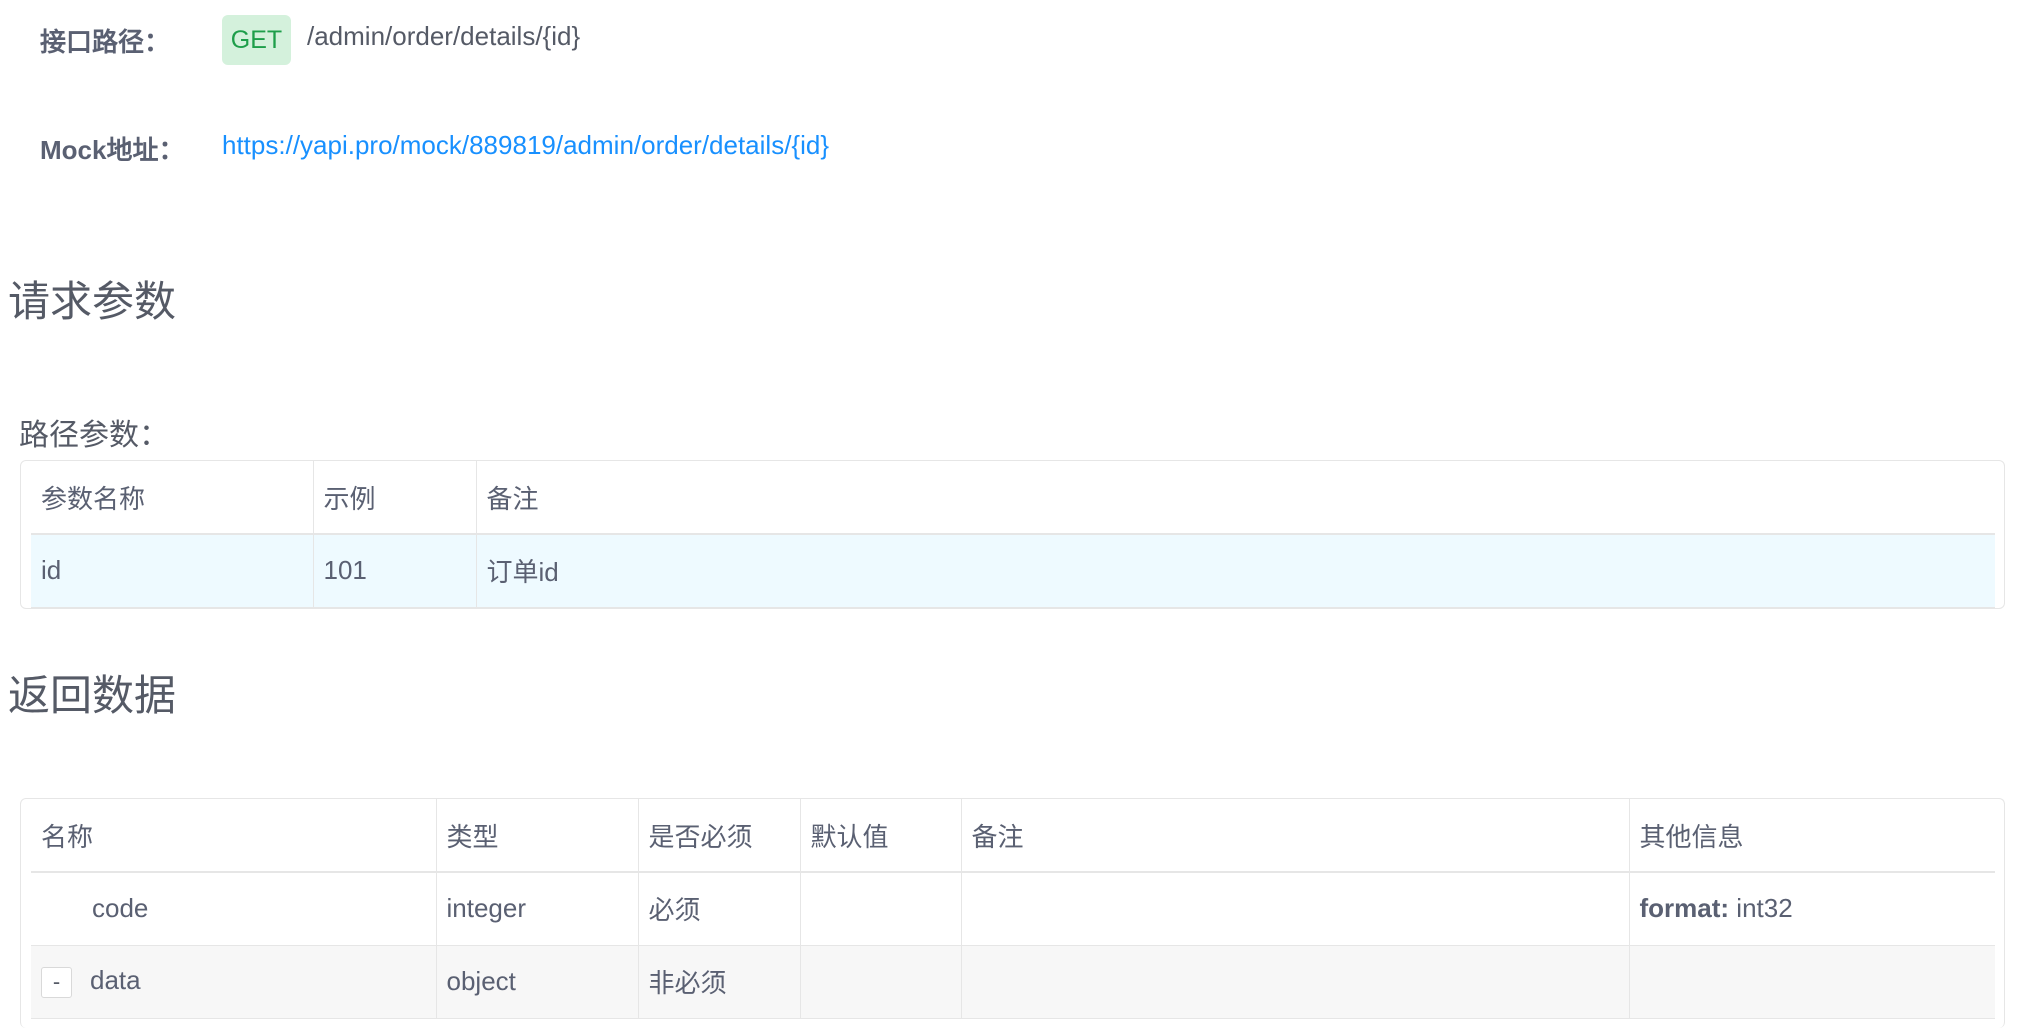  What do you see at coordinates (395, 497) in the screenshot?
I see `col-example: 示例` at bounding box center [395, 497].